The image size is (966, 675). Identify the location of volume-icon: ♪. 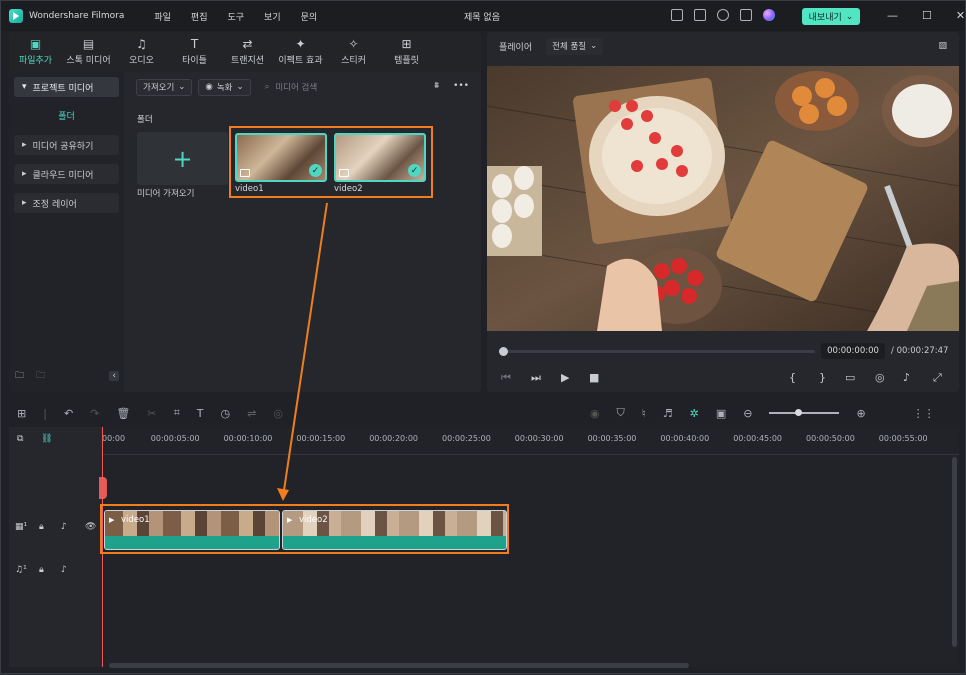
(906, 377).